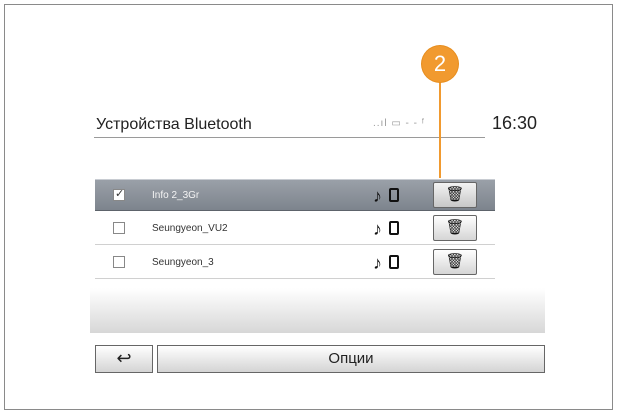 This screenshot has width=618, height=415. Describe the element at coordinates (289, 137) in the screenshot. I see `header-divider` at that location.